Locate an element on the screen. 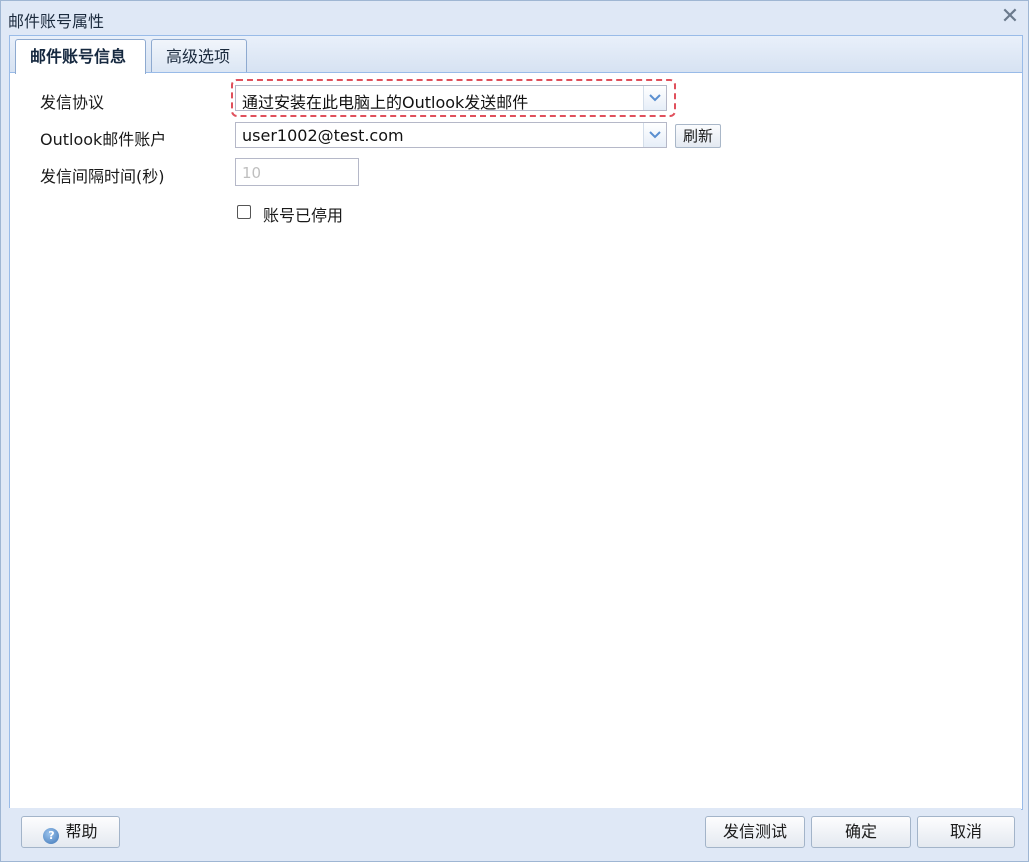 This screenshot has height=862, width=1029. dialog-title: 邮件账号属性 is located at coordinates (56, 21).